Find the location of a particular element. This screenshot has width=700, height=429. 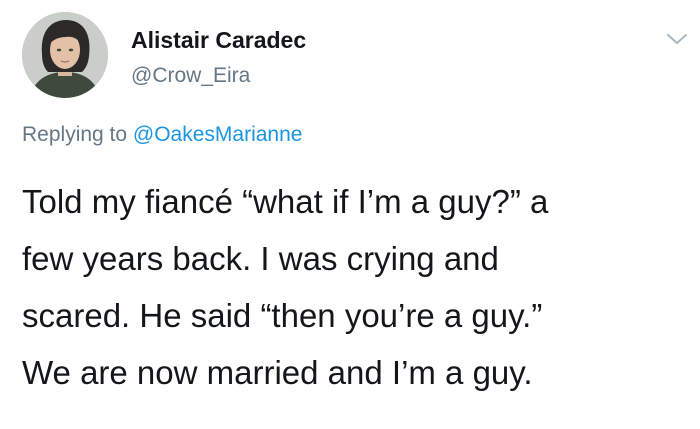

replying-to: Replying to @OakesMarianne is located at coordinates (162, 135).